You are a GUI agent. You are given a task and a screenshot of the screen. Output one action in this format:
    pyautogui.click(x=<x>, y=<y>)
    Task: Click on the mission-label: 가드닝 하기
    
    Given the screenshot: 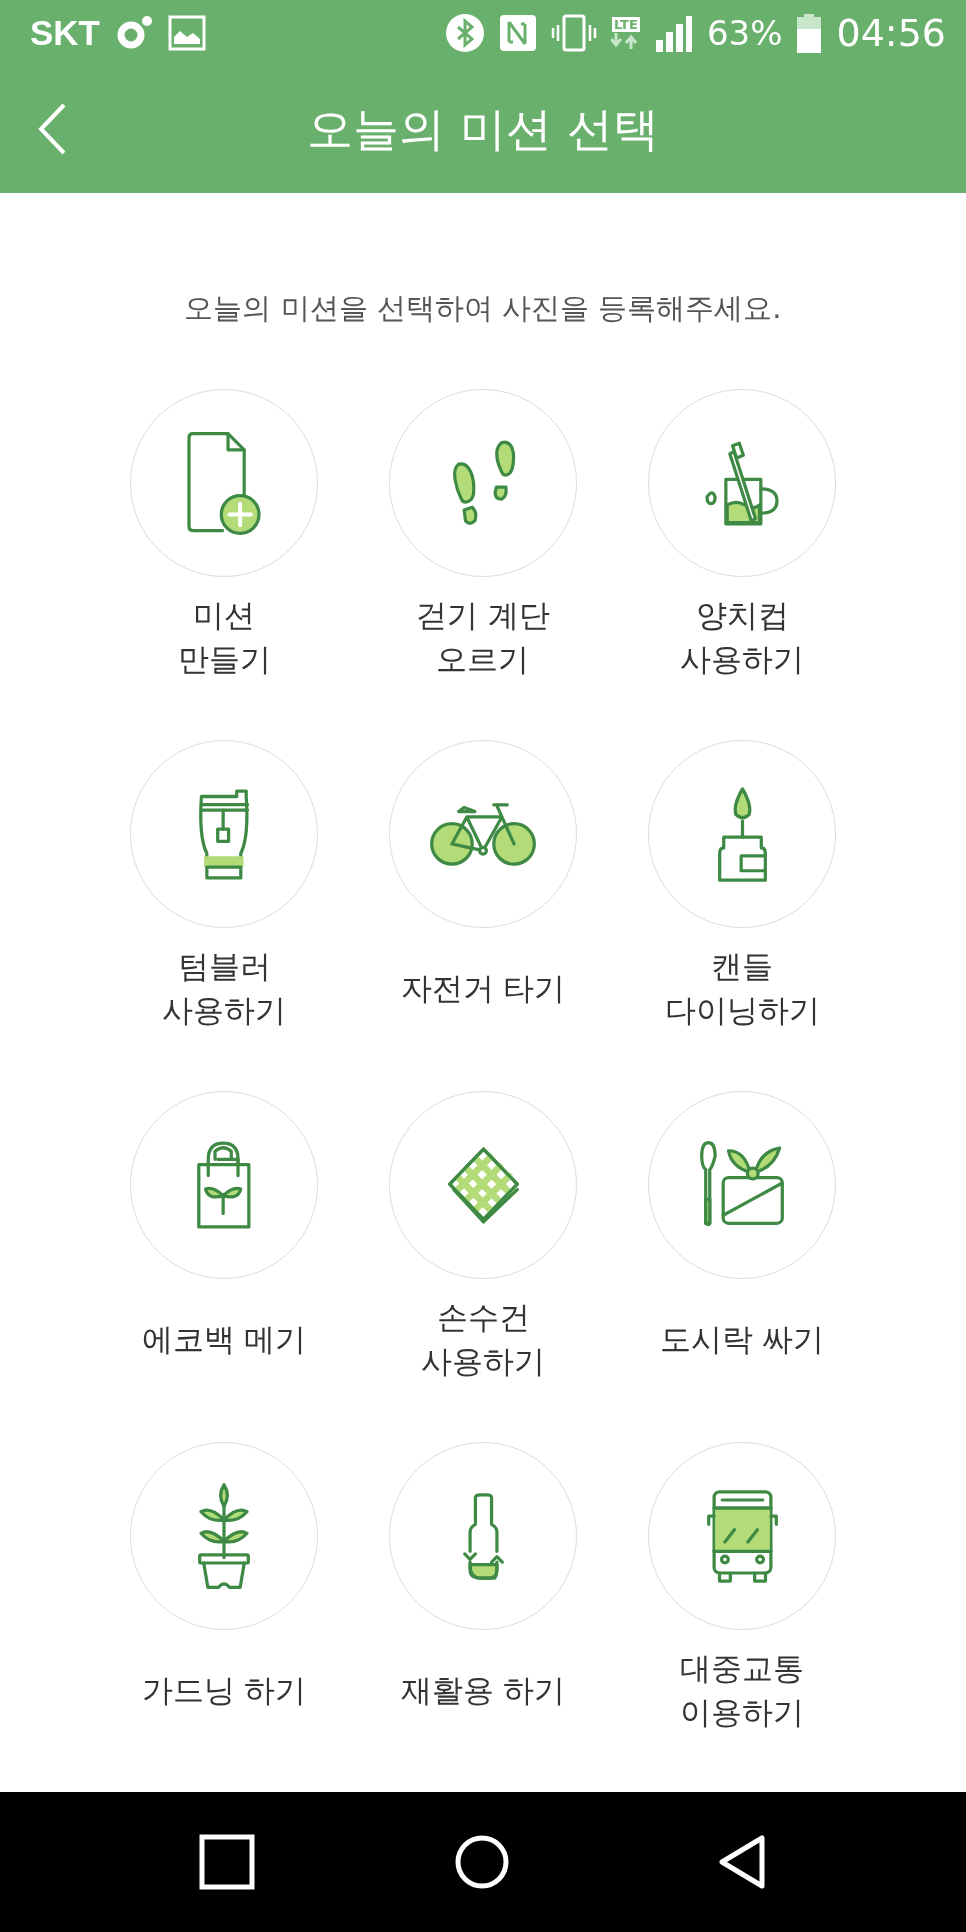 What is the action you would take?
    pyautogui.click(x=224, y=1690)
    